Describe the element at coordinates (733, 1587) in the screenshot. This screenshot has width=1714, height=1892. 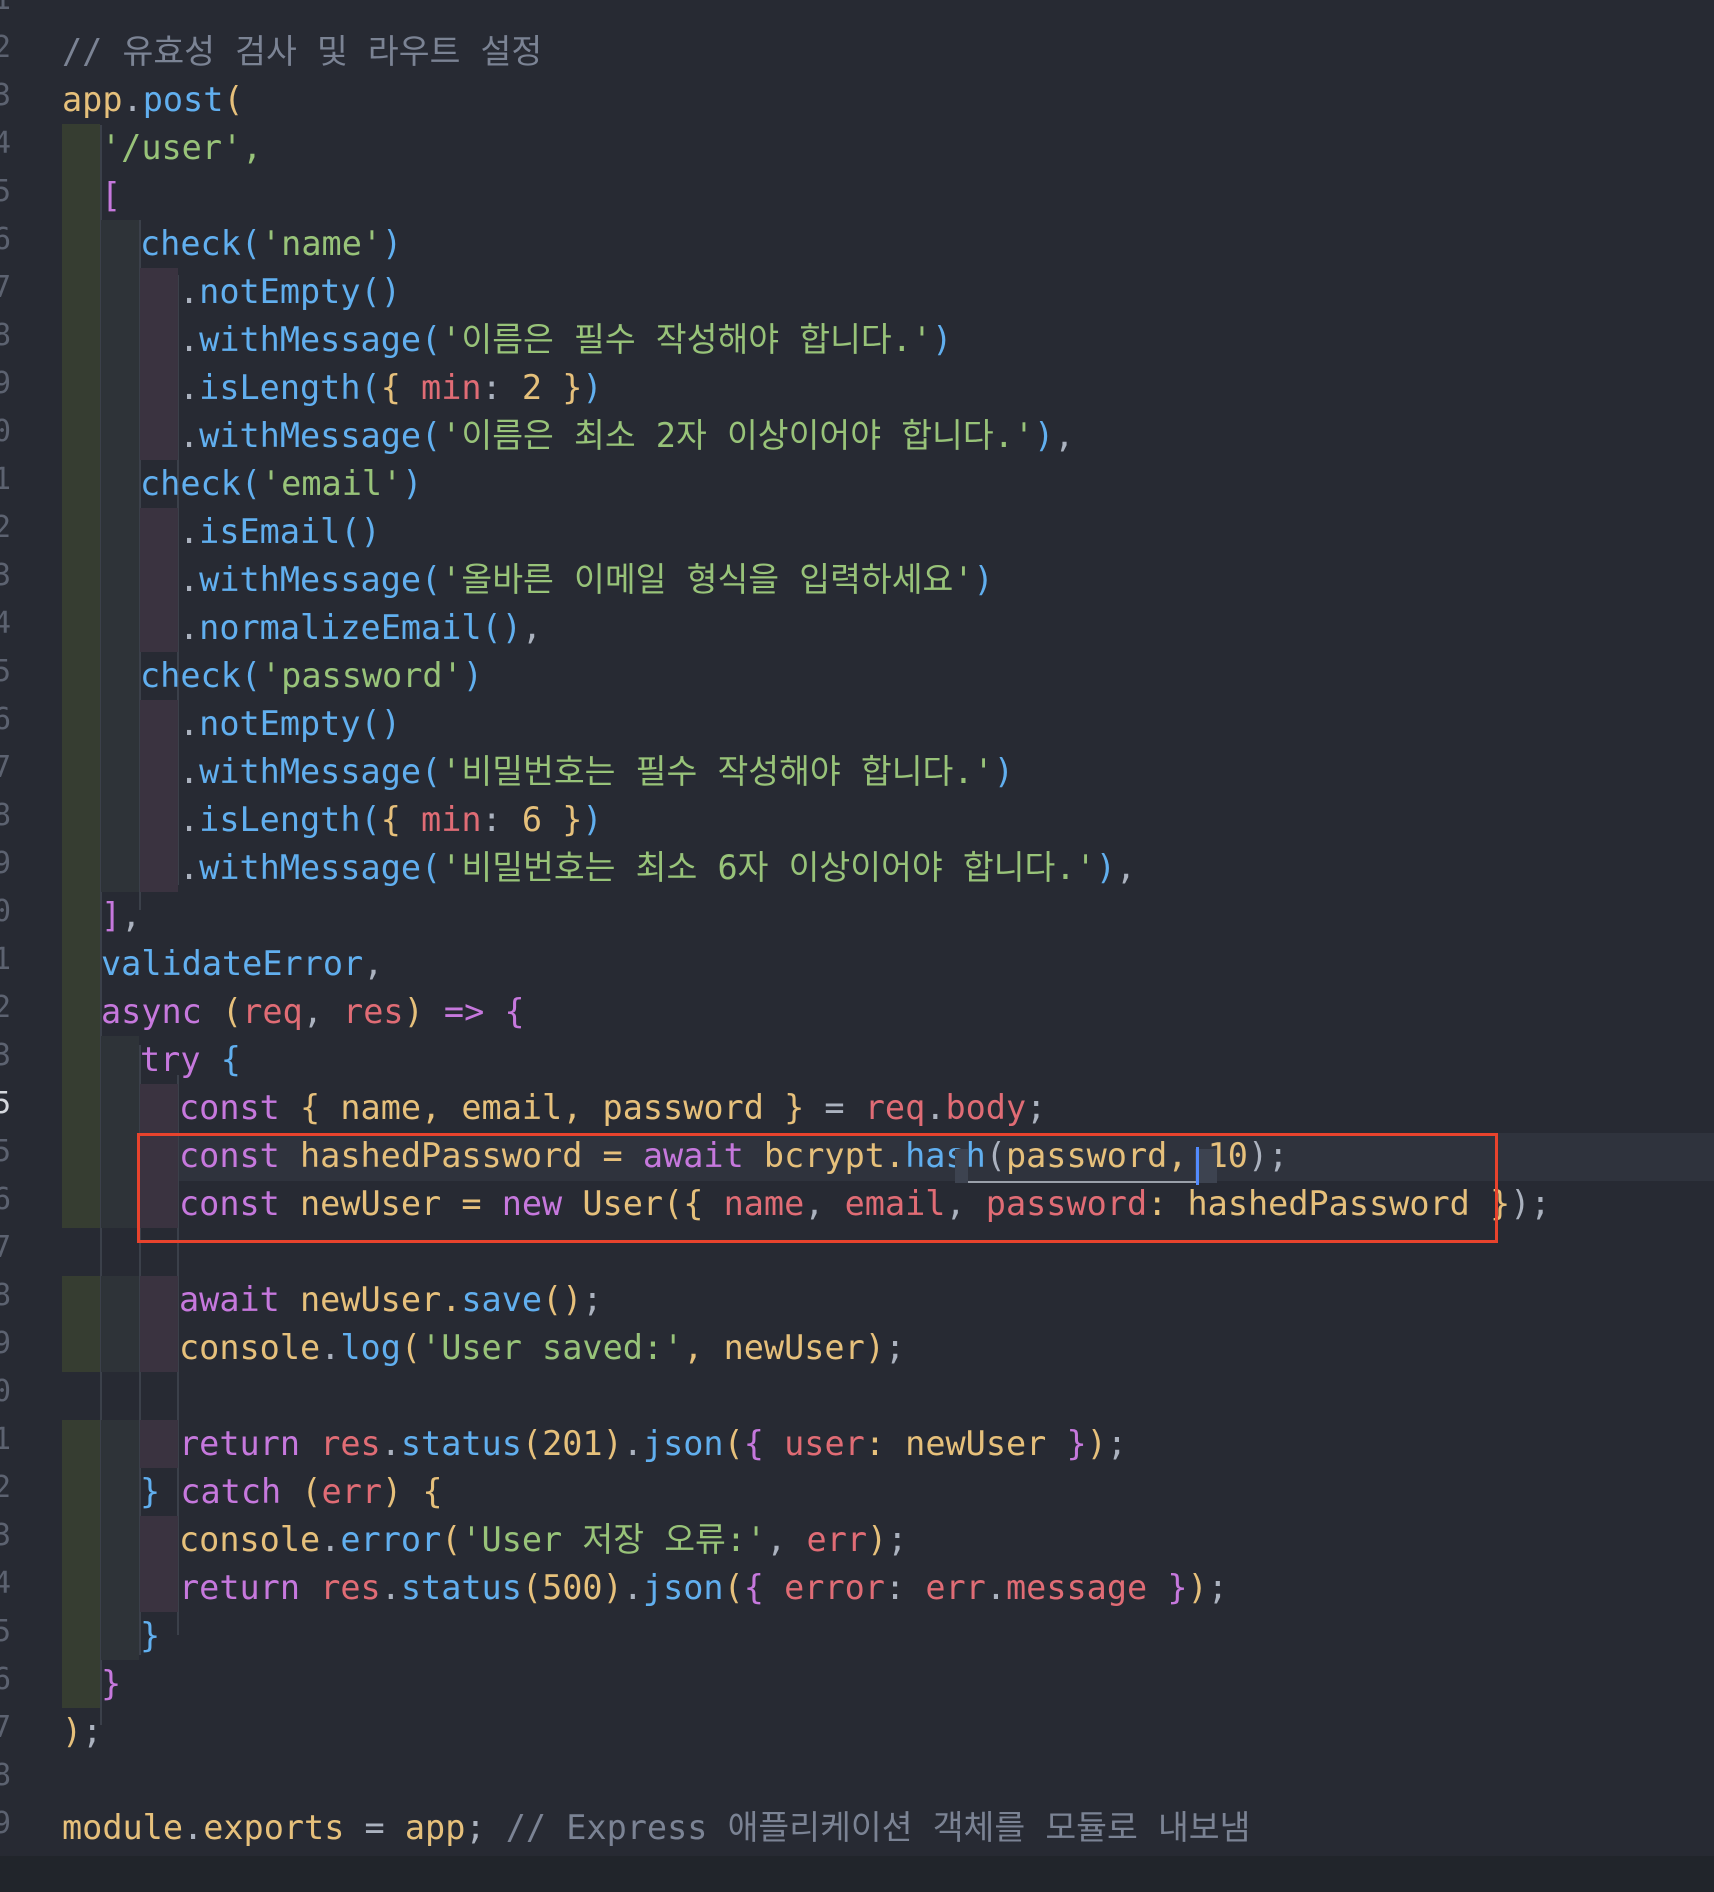
I see `code-token: (` at that location.